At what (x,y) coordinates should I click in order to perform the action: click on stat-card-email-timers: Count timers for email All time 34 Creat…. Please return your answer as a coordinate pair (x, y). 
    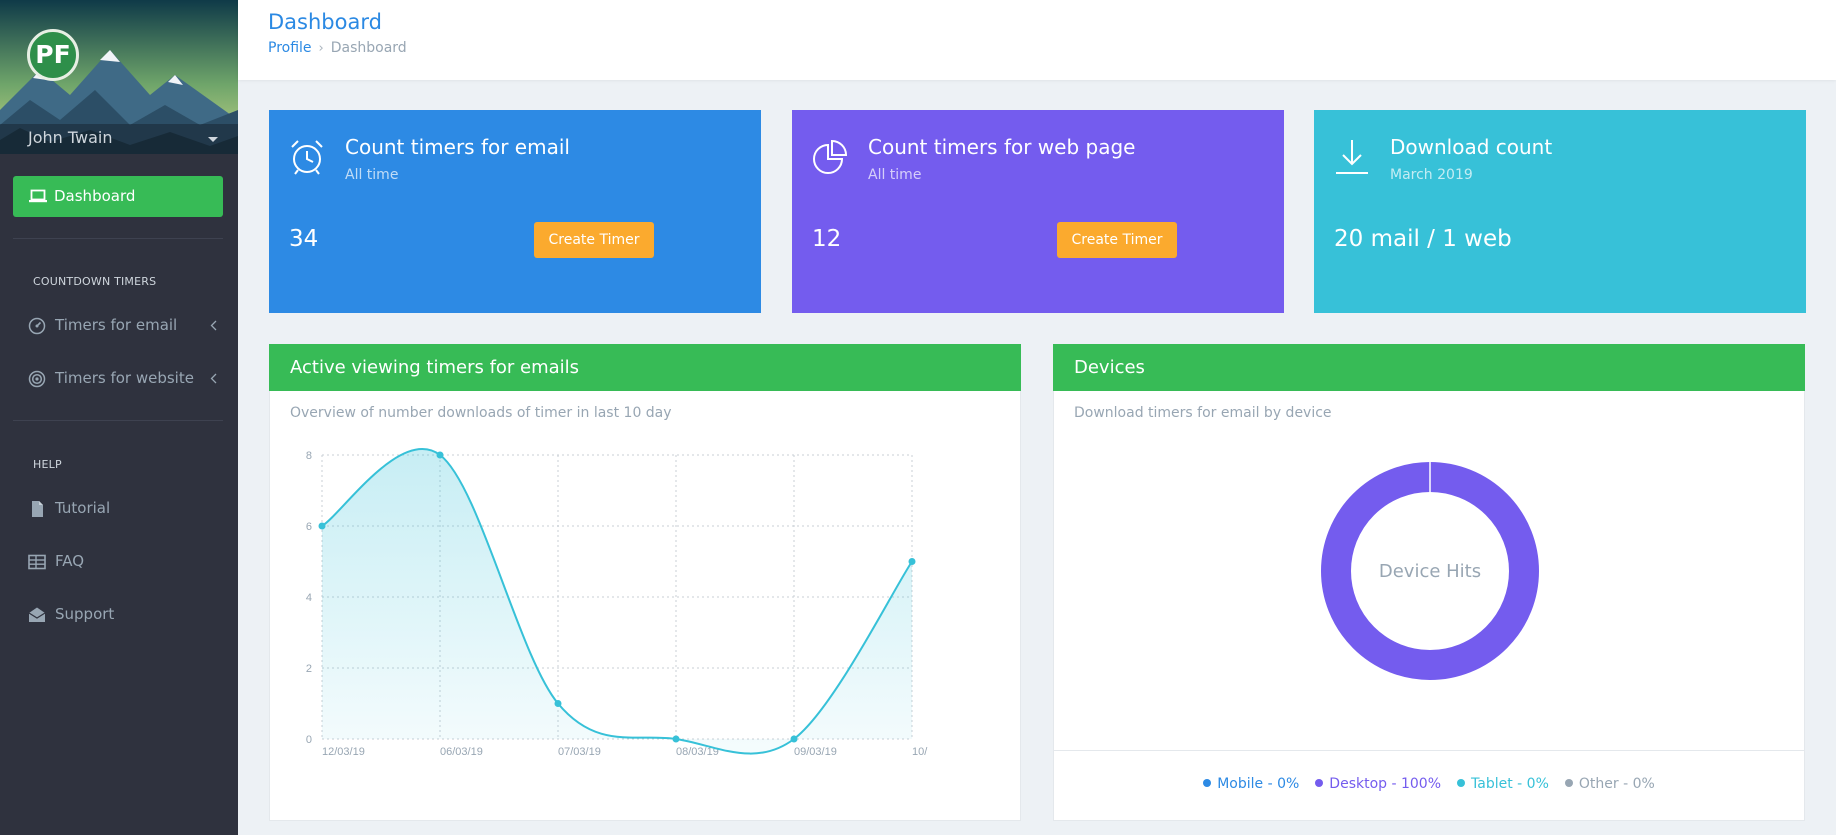
    Looking at the image, I should click on (515, 211).